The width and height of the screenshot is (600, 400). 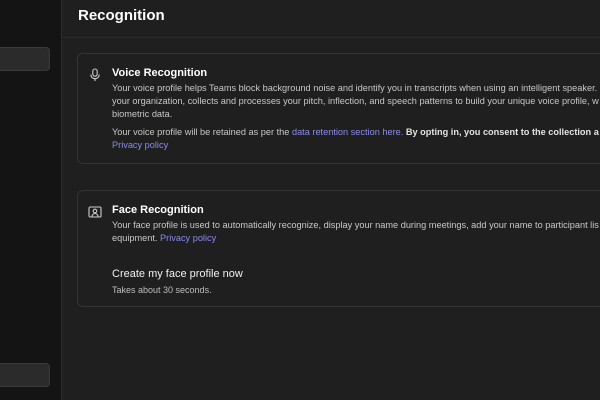 What do you see at coordinates (95, 75) in the screenshot?
I see `microphone-icon` at bounding box center [95, 75].